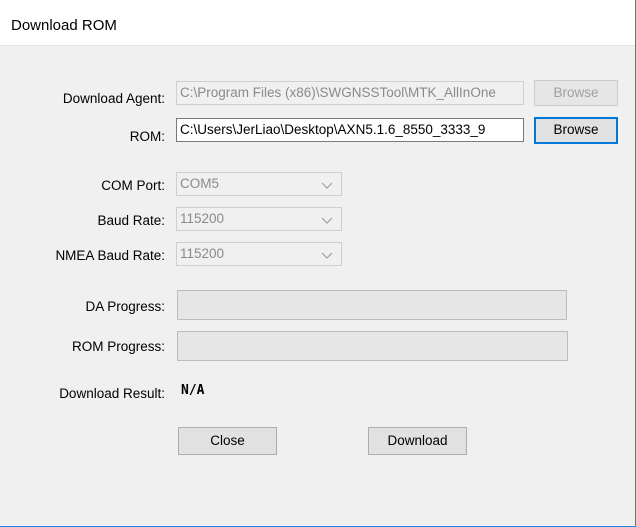 The image size is (636, 527). Describe the element at coordinates (64, 25) in the screenshot. I see `window-title: Download ROM` at that location.